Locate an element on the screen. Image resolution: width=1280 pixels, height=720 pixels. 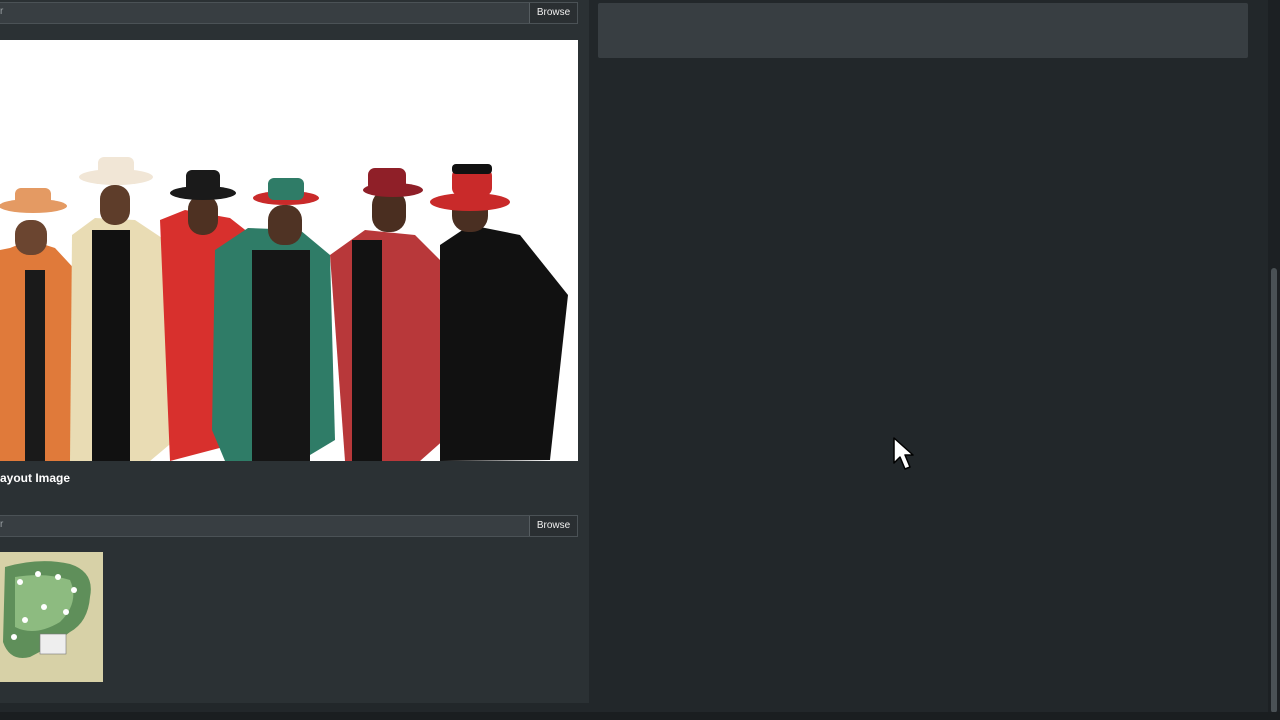
page-scrollbar is located at coordinates (1274, 357).